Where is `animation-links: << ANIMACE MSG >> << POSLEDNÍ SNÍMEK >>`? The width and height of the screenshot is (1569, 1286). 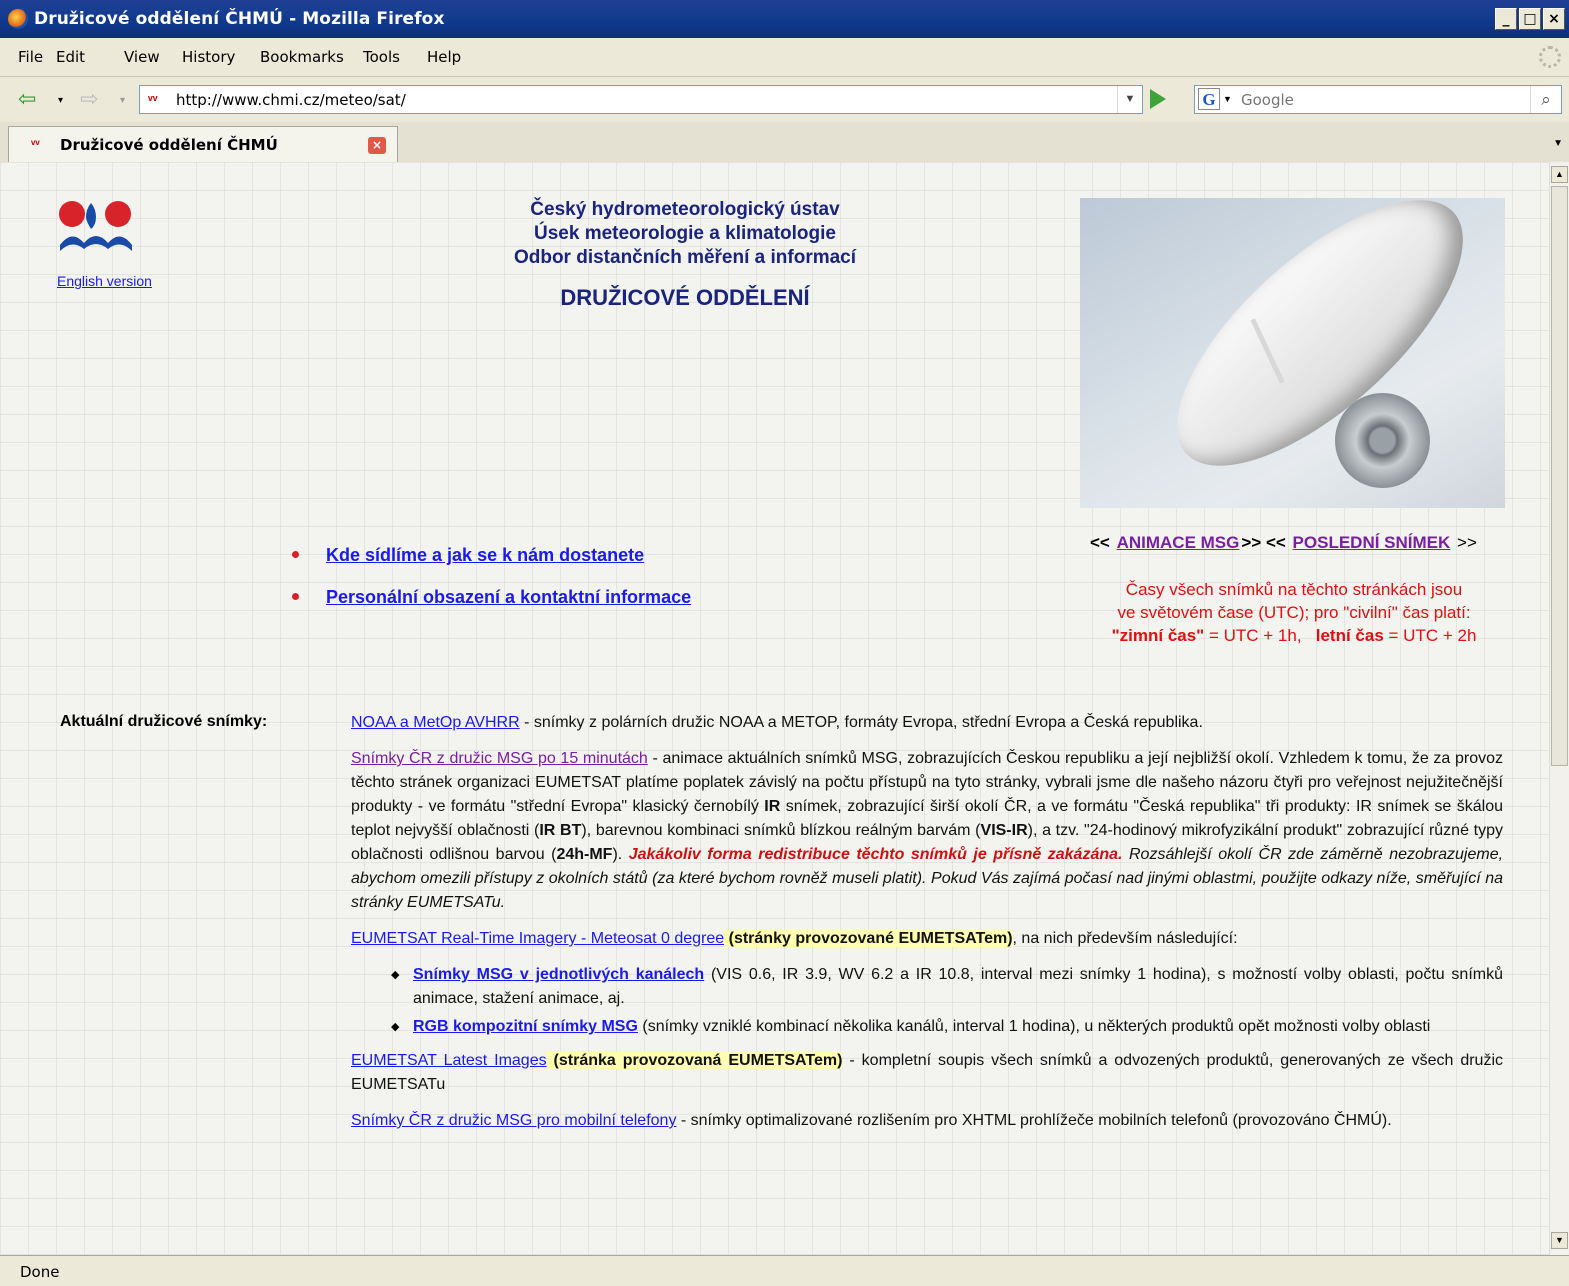 animation-links: << ANIMACE MSG >> << POSLEDNÍ SNÍMEK >> is located at coordinates (1283, 543).